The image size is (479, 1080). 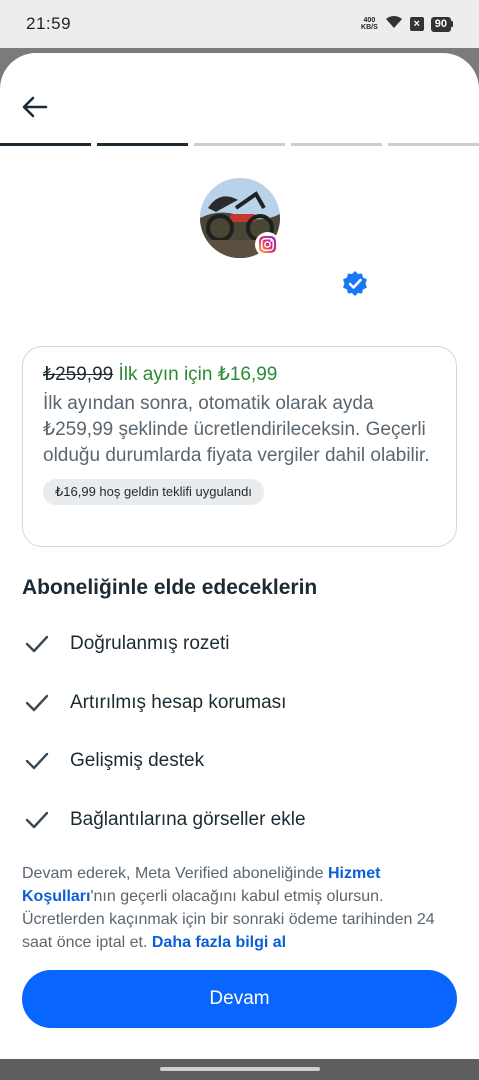 I want to click on continue-button: Devam, so click(x=239, y=999).